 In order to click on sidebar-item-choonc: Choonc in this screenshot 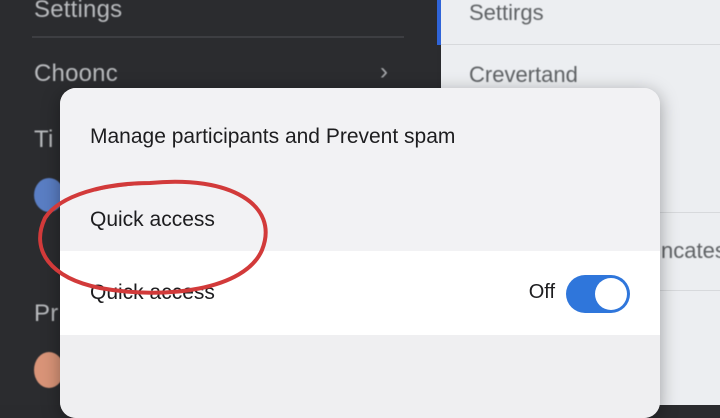, I will do `click(76, 74)`.